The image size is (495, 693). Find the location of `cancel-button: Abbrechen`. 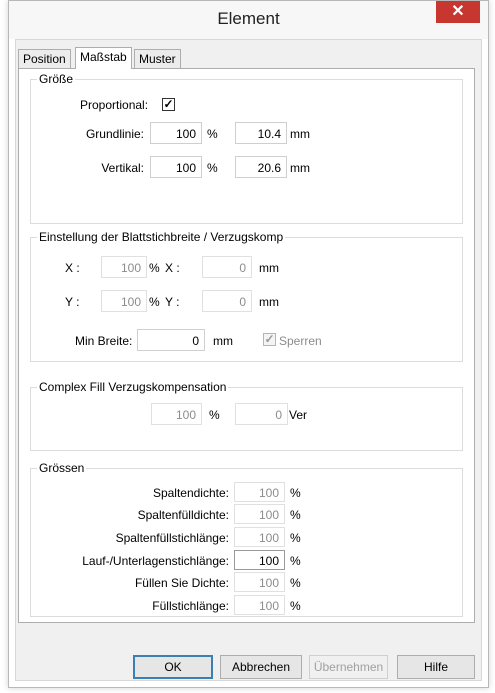

cancel-button: Abbrechen is located at coordinates (261, 667).